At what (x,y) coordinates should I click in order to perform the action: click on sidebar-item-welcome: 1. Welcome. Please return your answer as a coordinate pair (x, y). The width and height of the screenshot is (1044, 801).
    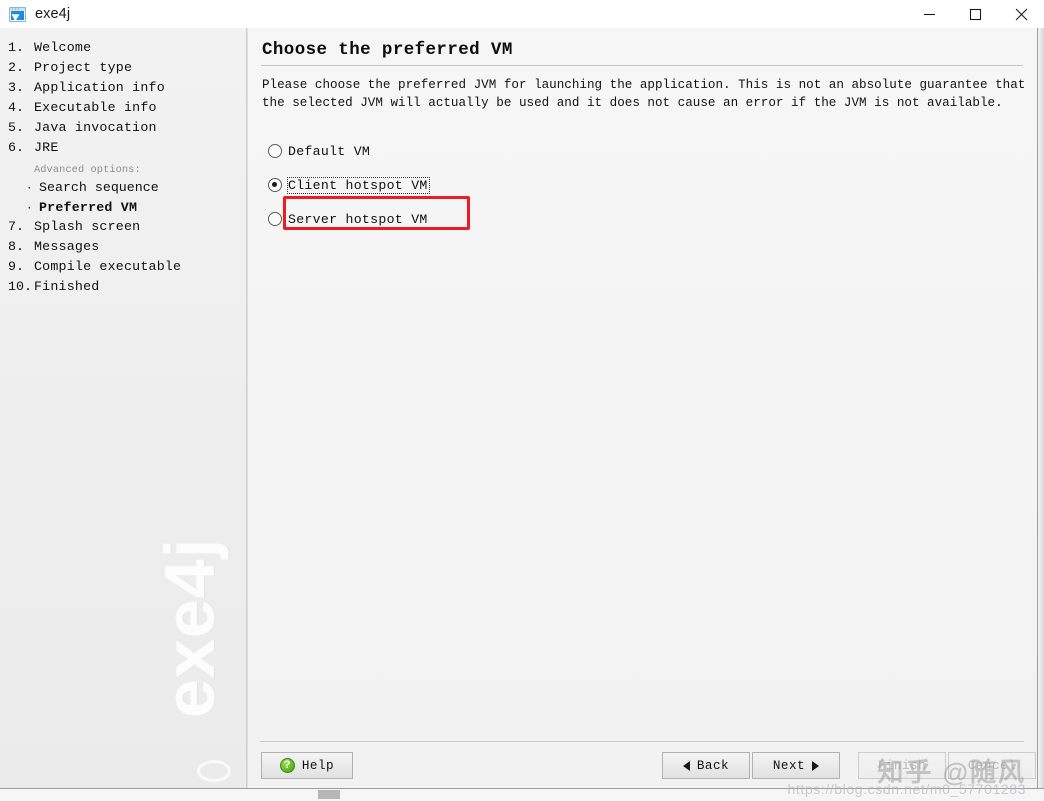
    Looking at the image, I should click on (123, 50).